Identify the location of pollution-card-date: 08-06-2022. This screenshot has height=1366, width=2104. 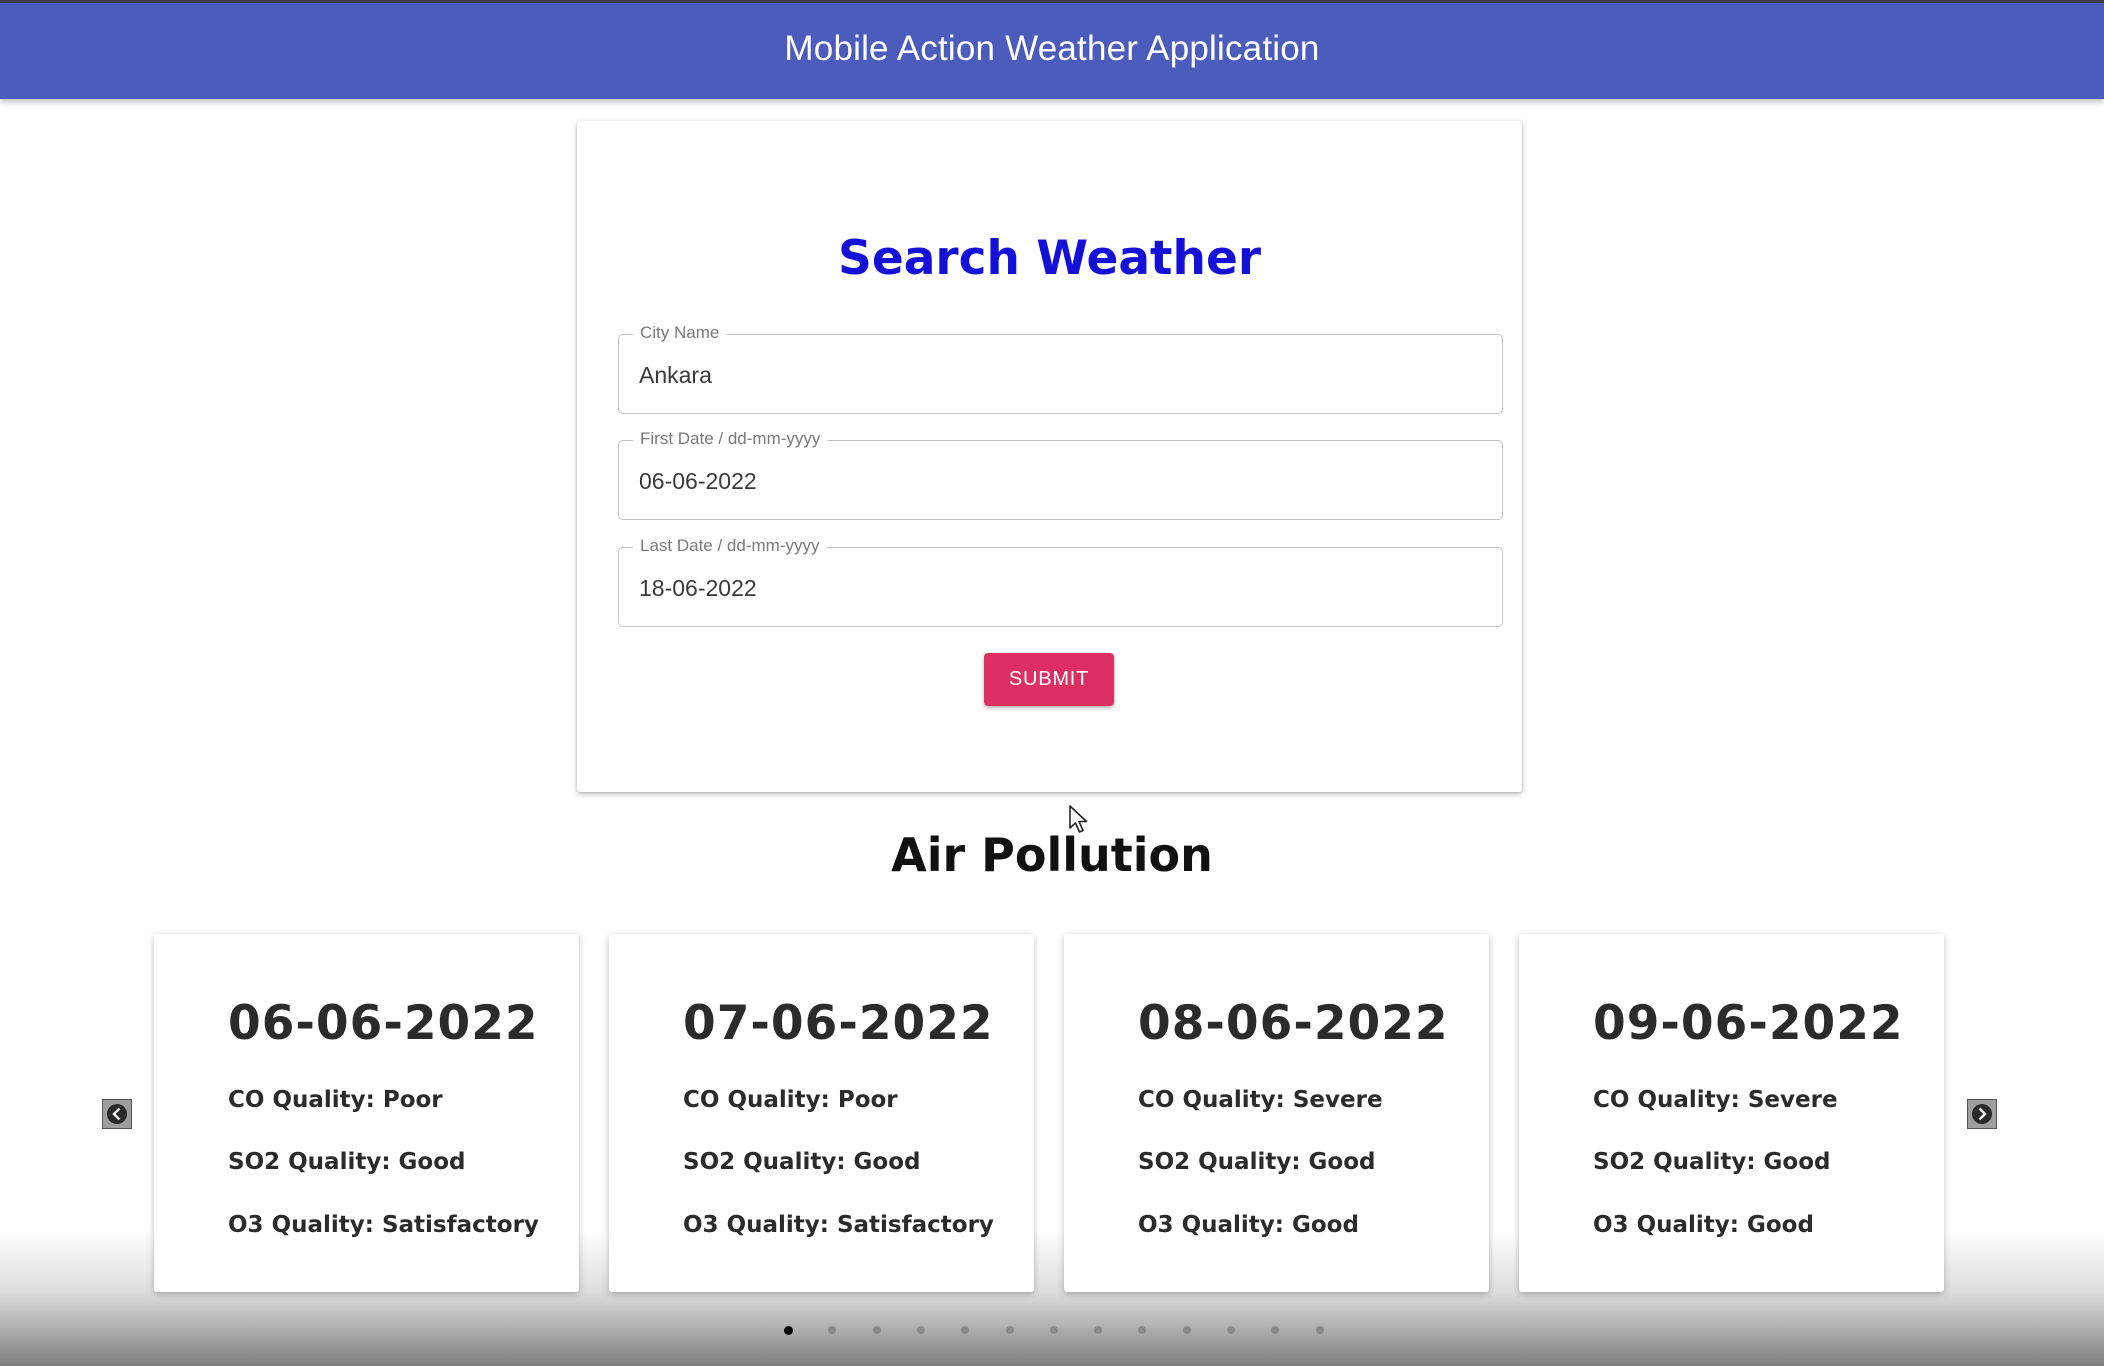
(1293, 1023).